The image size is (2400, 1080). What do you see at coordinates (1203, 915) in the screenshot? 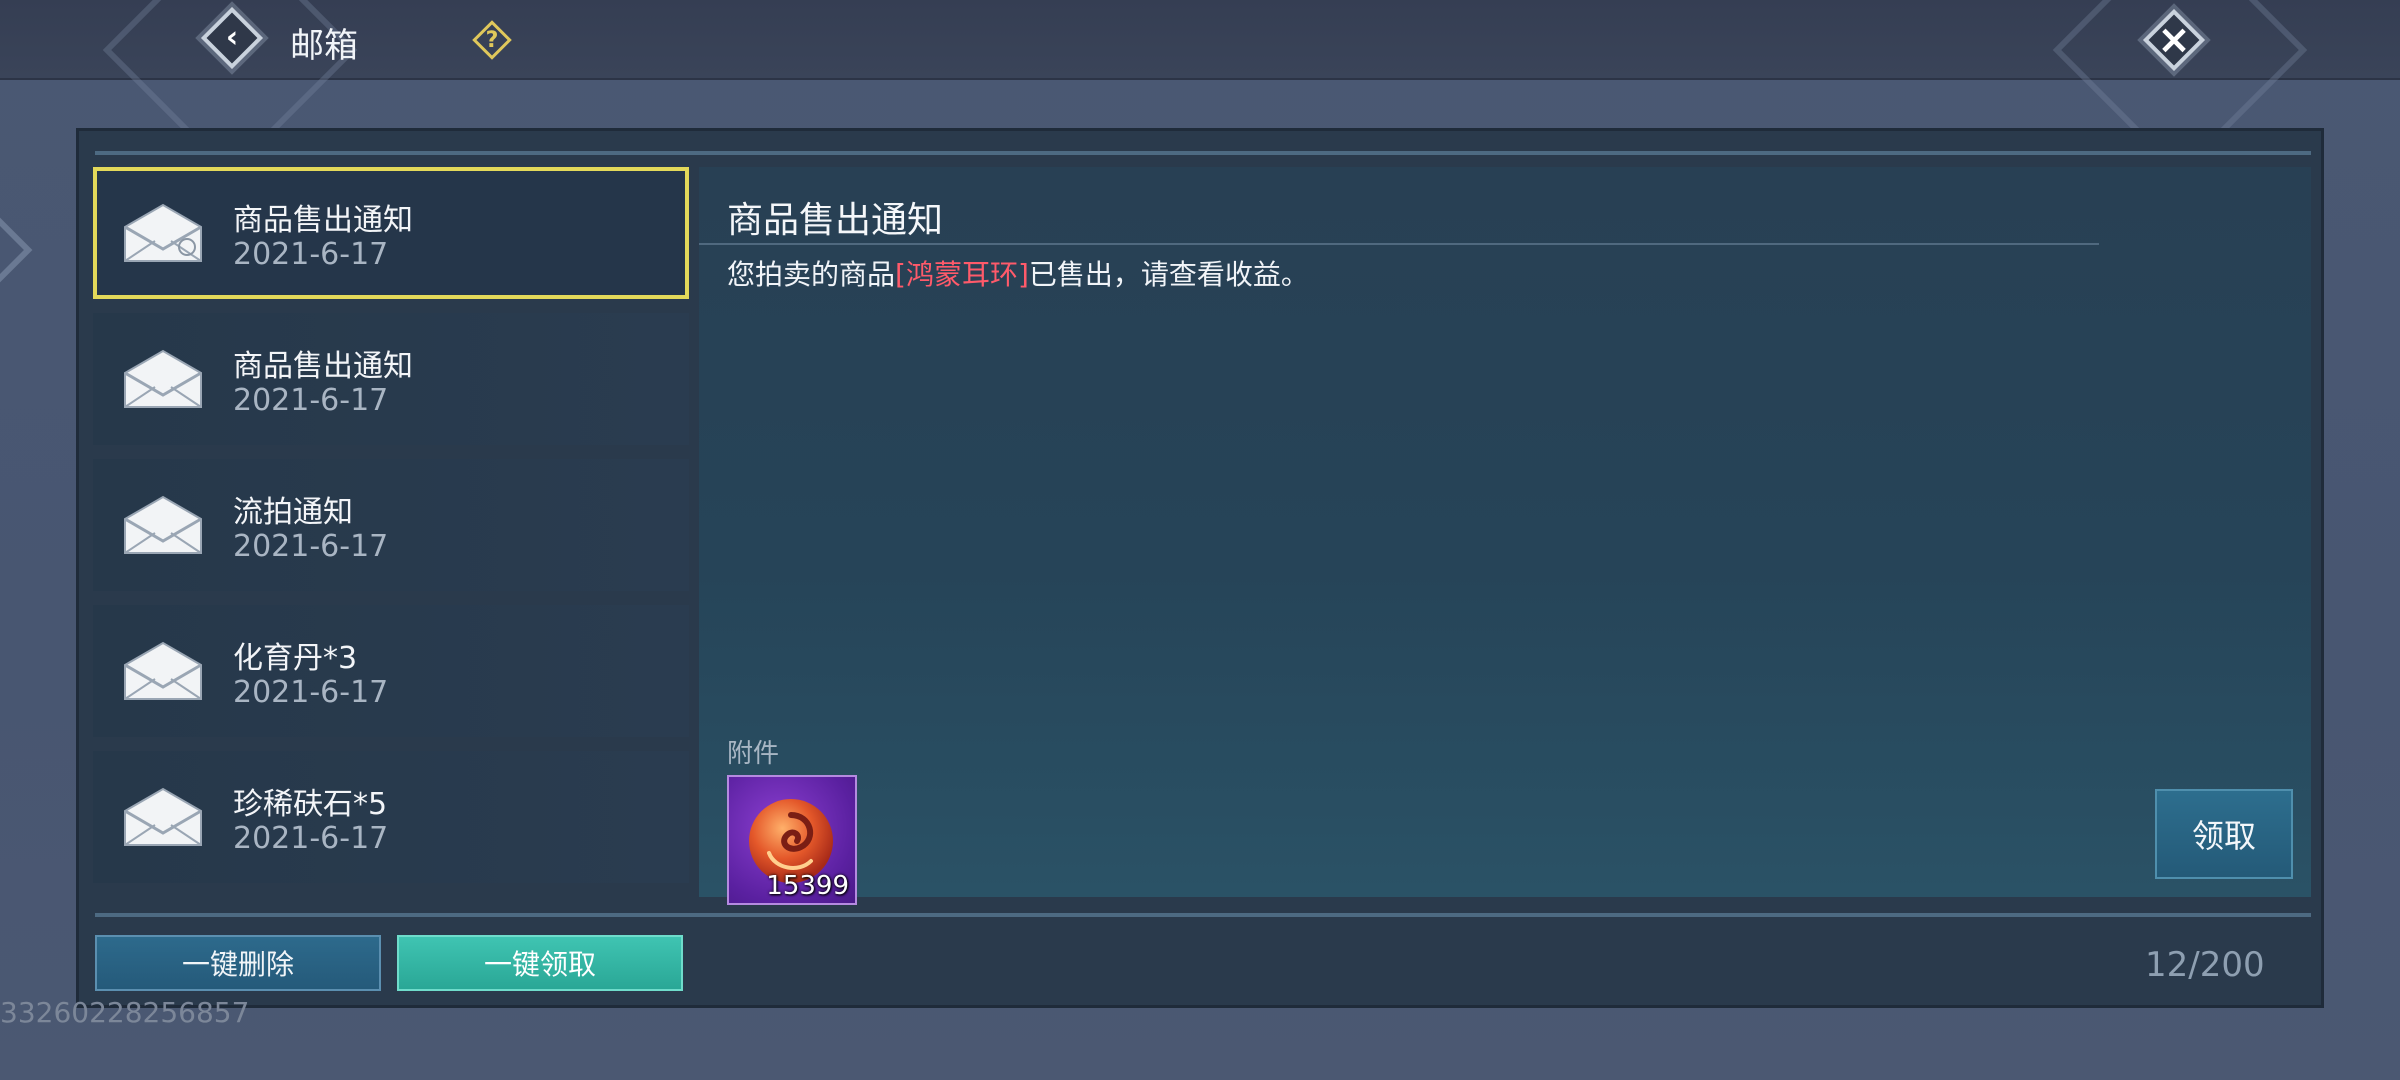
I see `panel-divider-bottom` at bounding box center [1203, 915].